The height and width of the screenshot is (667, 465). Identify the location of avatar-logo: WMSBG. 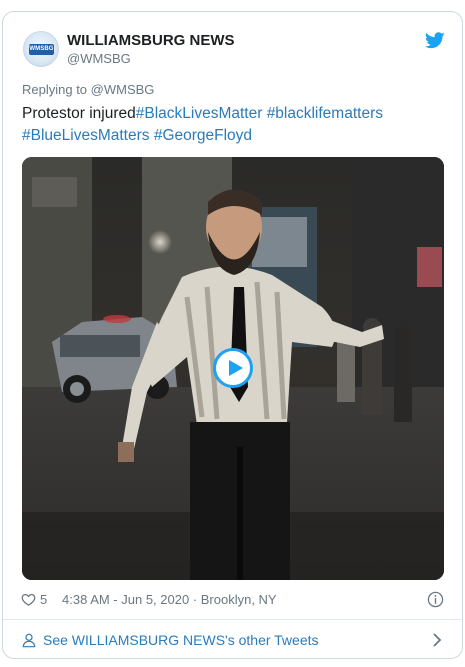
(41, 49).